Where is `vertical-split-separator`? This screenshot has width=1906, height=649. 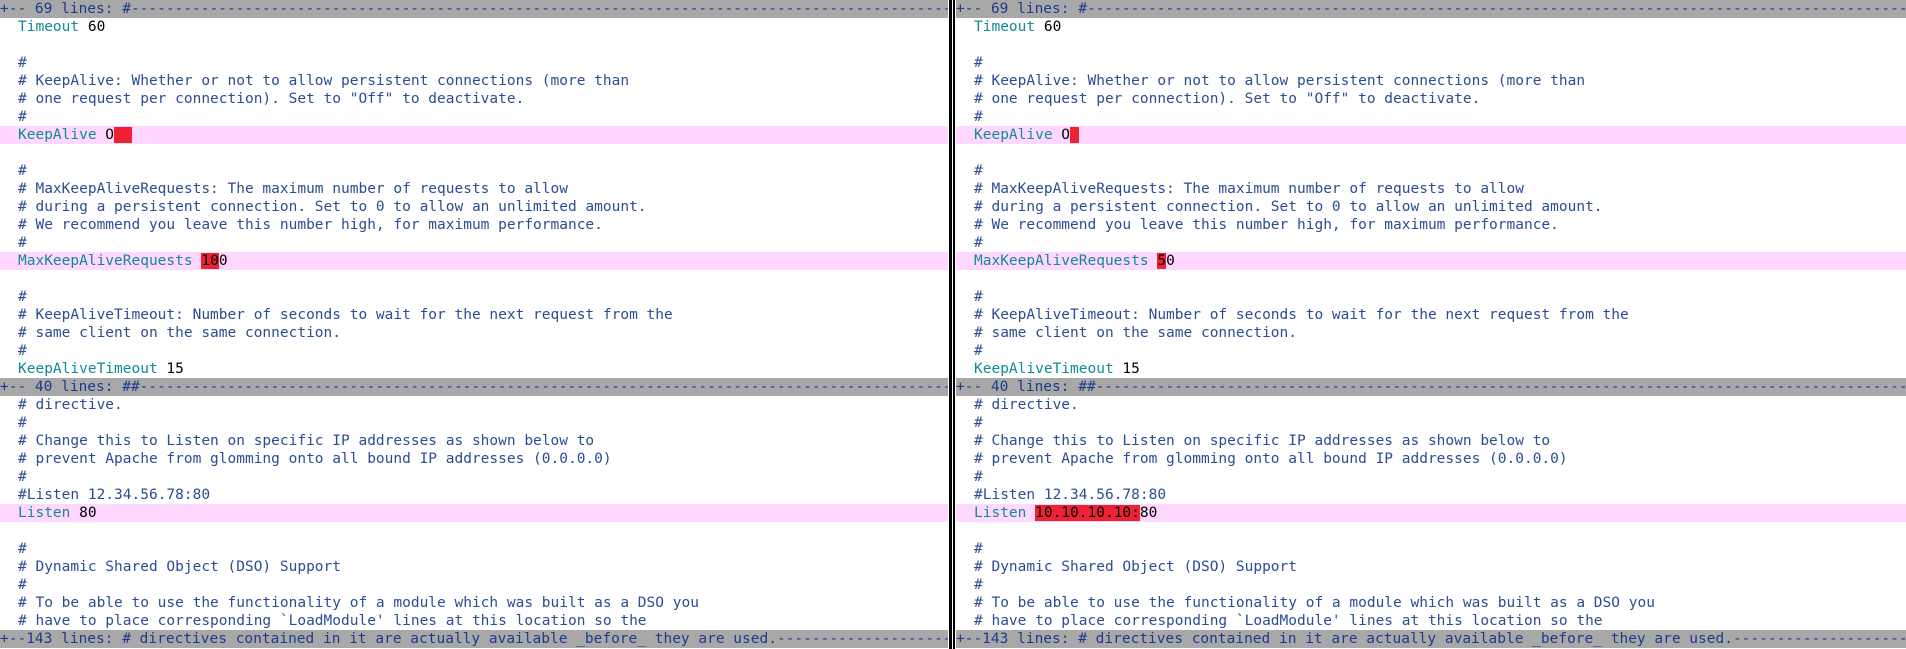
vertical-split-separator is located at coordinates (952, 324).